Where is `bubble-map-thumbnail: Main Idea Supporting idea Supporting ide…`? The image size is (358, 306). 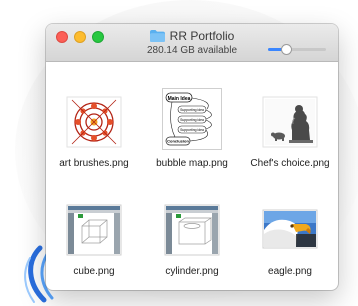 bubble-map-thumbnail: Main Idea Supporting idea Supporting ide… is located at coordinates (192, 119).